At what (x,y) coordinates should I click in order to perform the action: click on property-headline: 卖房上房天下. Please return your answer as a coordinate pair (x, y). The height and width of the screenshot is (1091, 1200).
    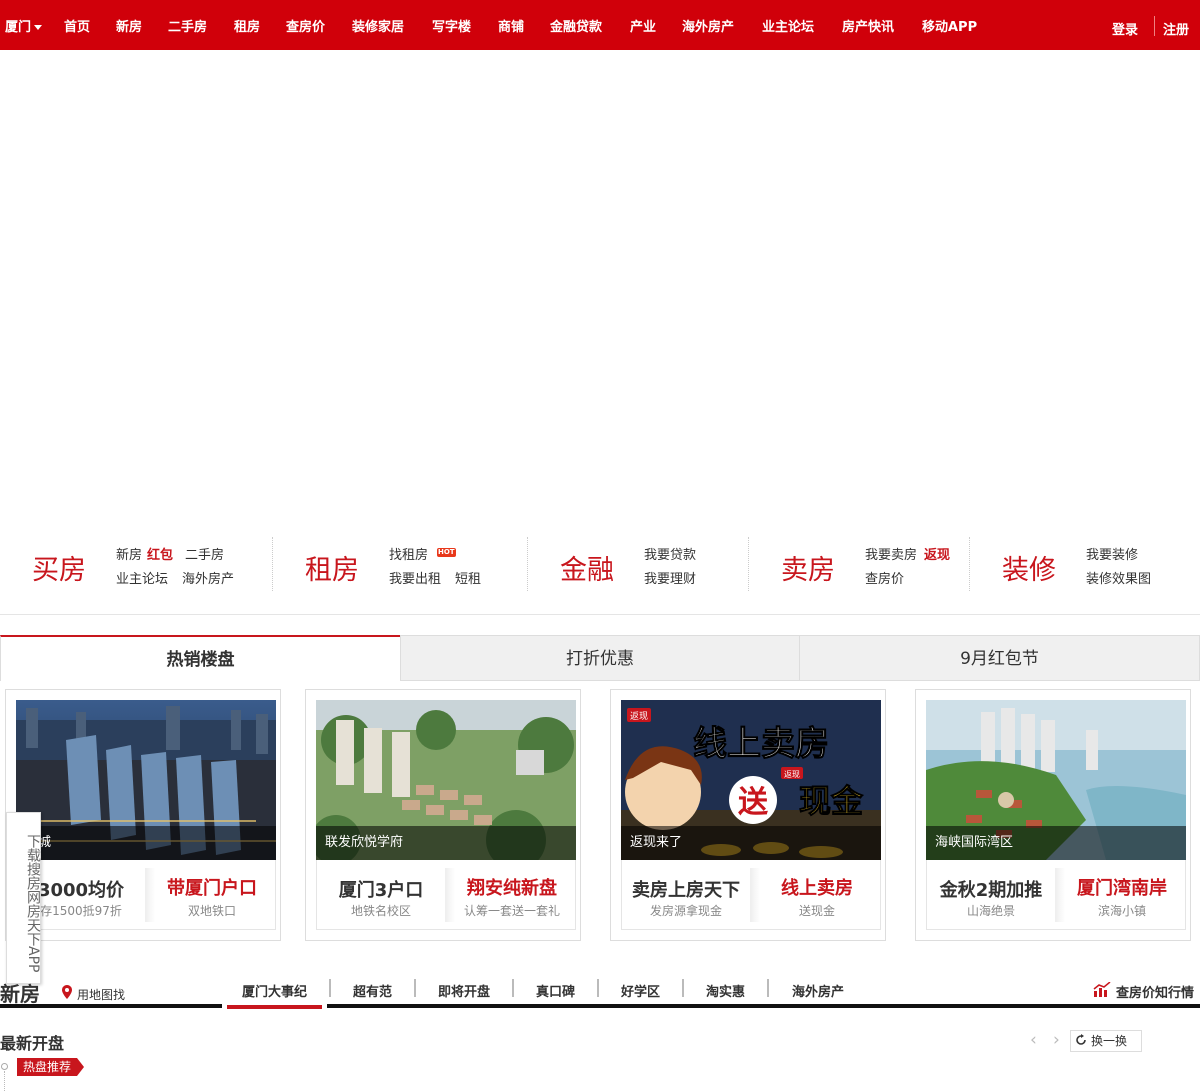
    Looking at the image, I should click on (686, 890).